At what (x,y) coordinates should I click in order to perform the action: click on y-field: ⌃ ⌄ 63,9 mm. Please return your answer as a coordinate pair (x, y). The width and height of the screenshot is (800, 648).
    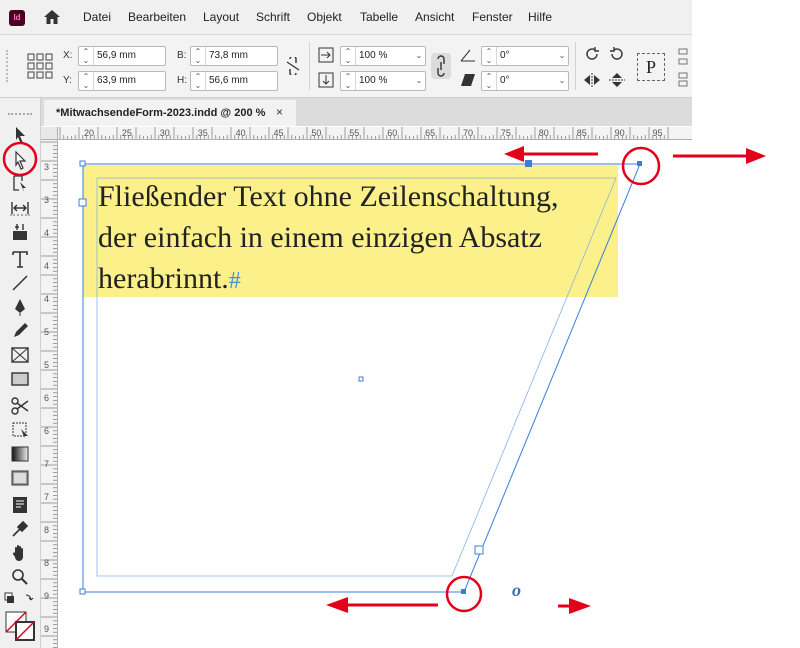
    Looking at the image, I should click on (122, 81).